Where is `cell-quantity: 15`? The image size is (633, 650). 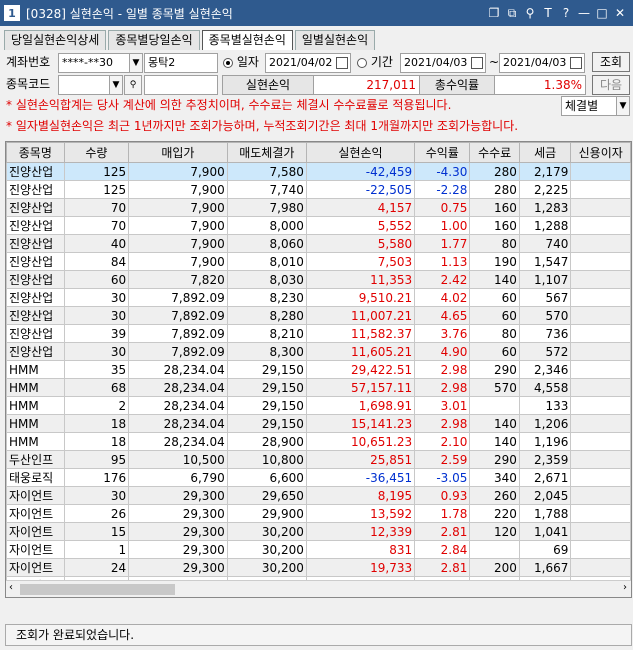 cell-quantity: 15 is located at coordinates (96, 531).